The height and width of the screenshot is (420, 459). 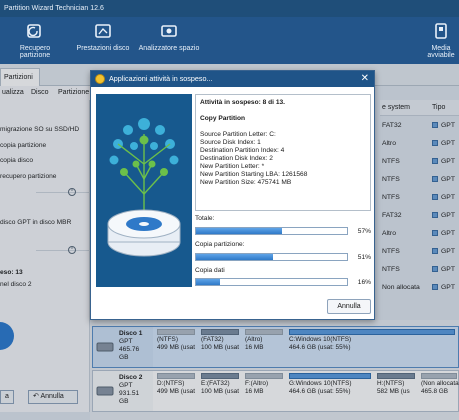 I want to click on pending-count: Attività in sospeso: 8 di 13., so click(x=243, y=102).